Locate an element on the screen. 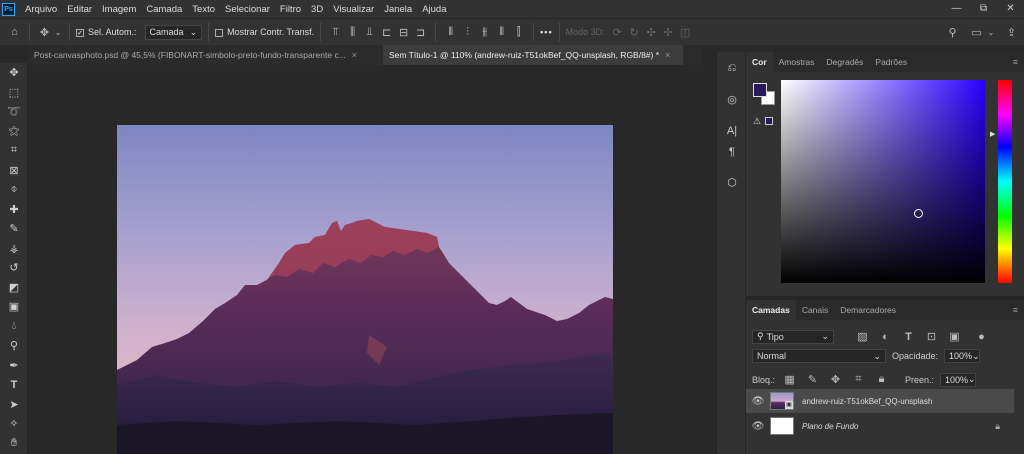  shape-tool-icon: ✧ is located at coordinates (14, 424).